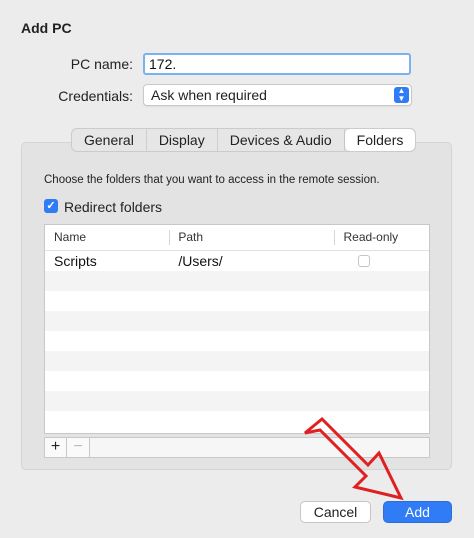 The height and width of the screenshot is (538, 474). What do you see at coordinates (237, 261) in the screenshot?
I see `table-row: Scripts /Users/` at bounding box center [237, 261].